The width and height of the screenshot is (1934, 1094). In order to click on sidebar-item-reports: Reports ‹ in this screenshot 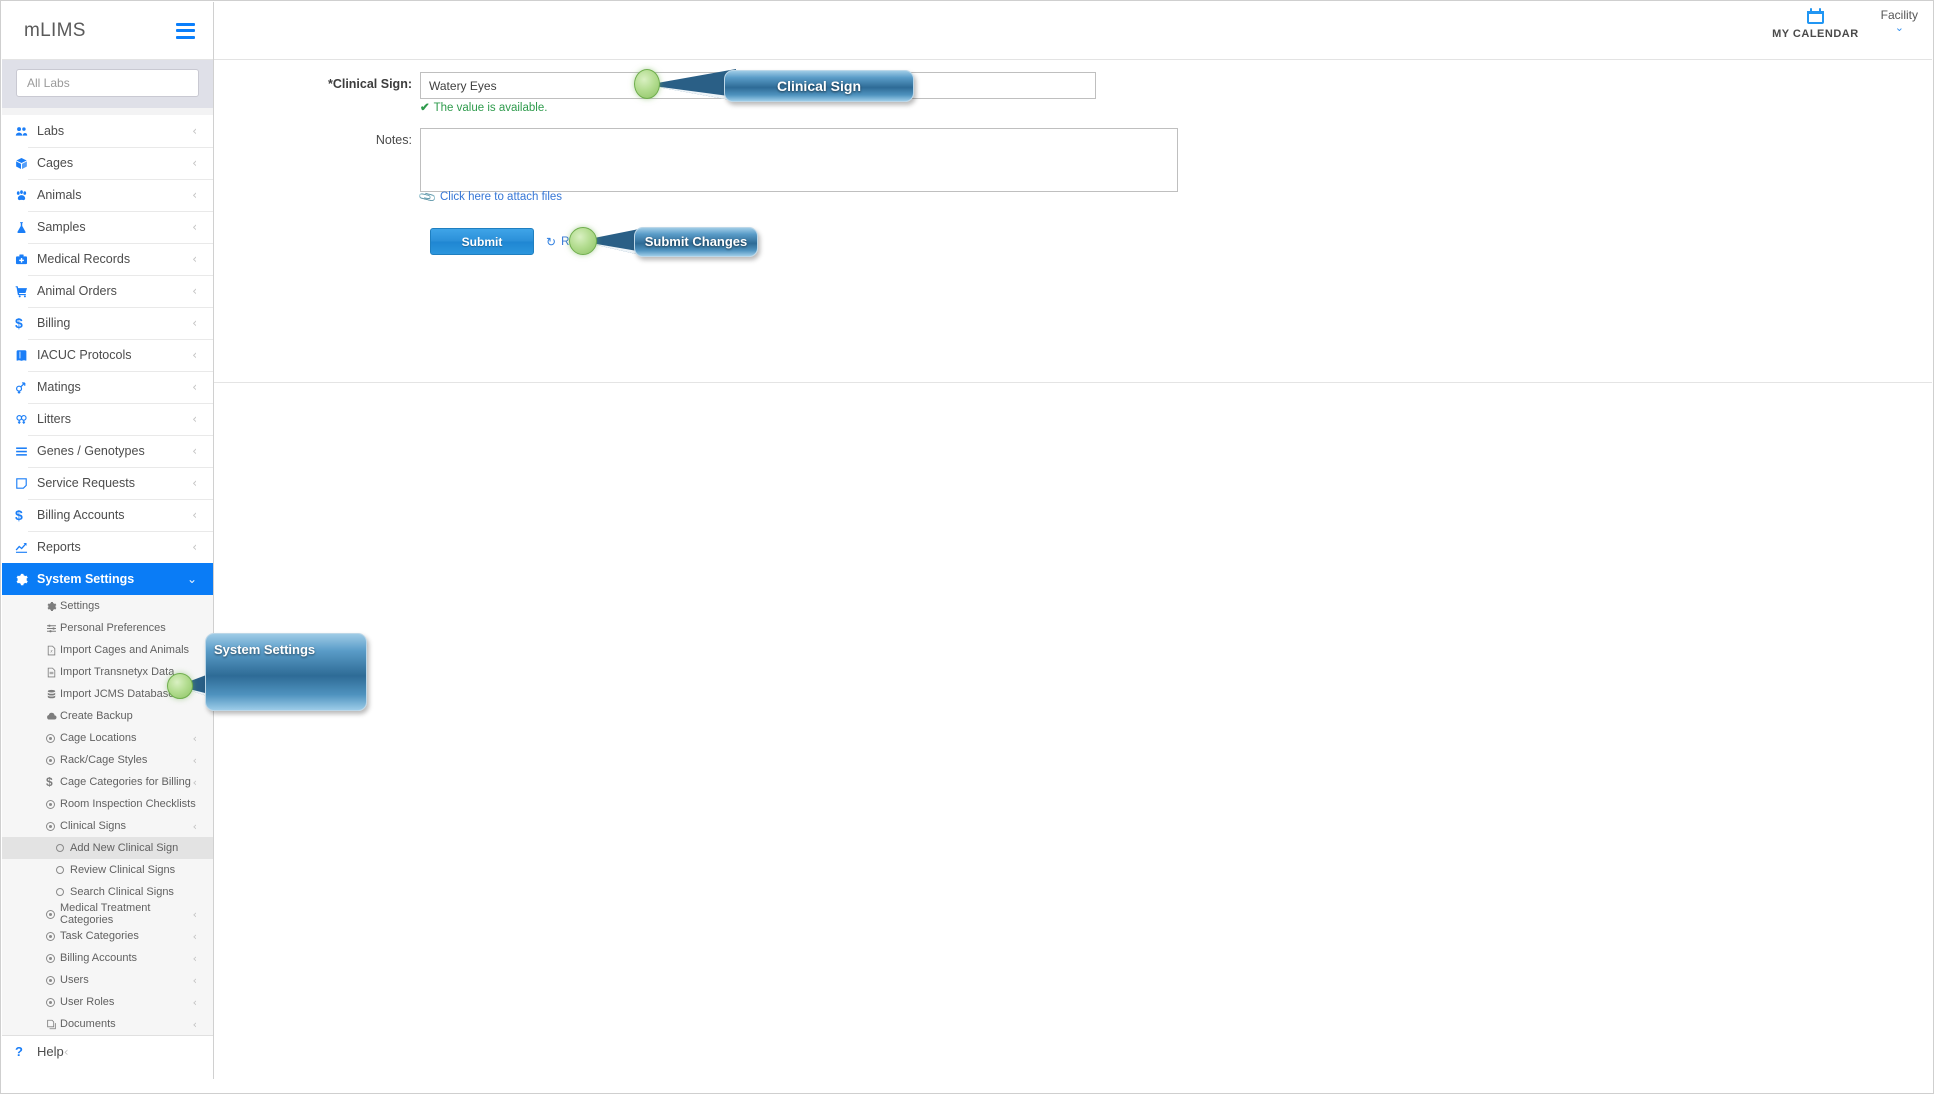, I will do `click(107, 547)`.